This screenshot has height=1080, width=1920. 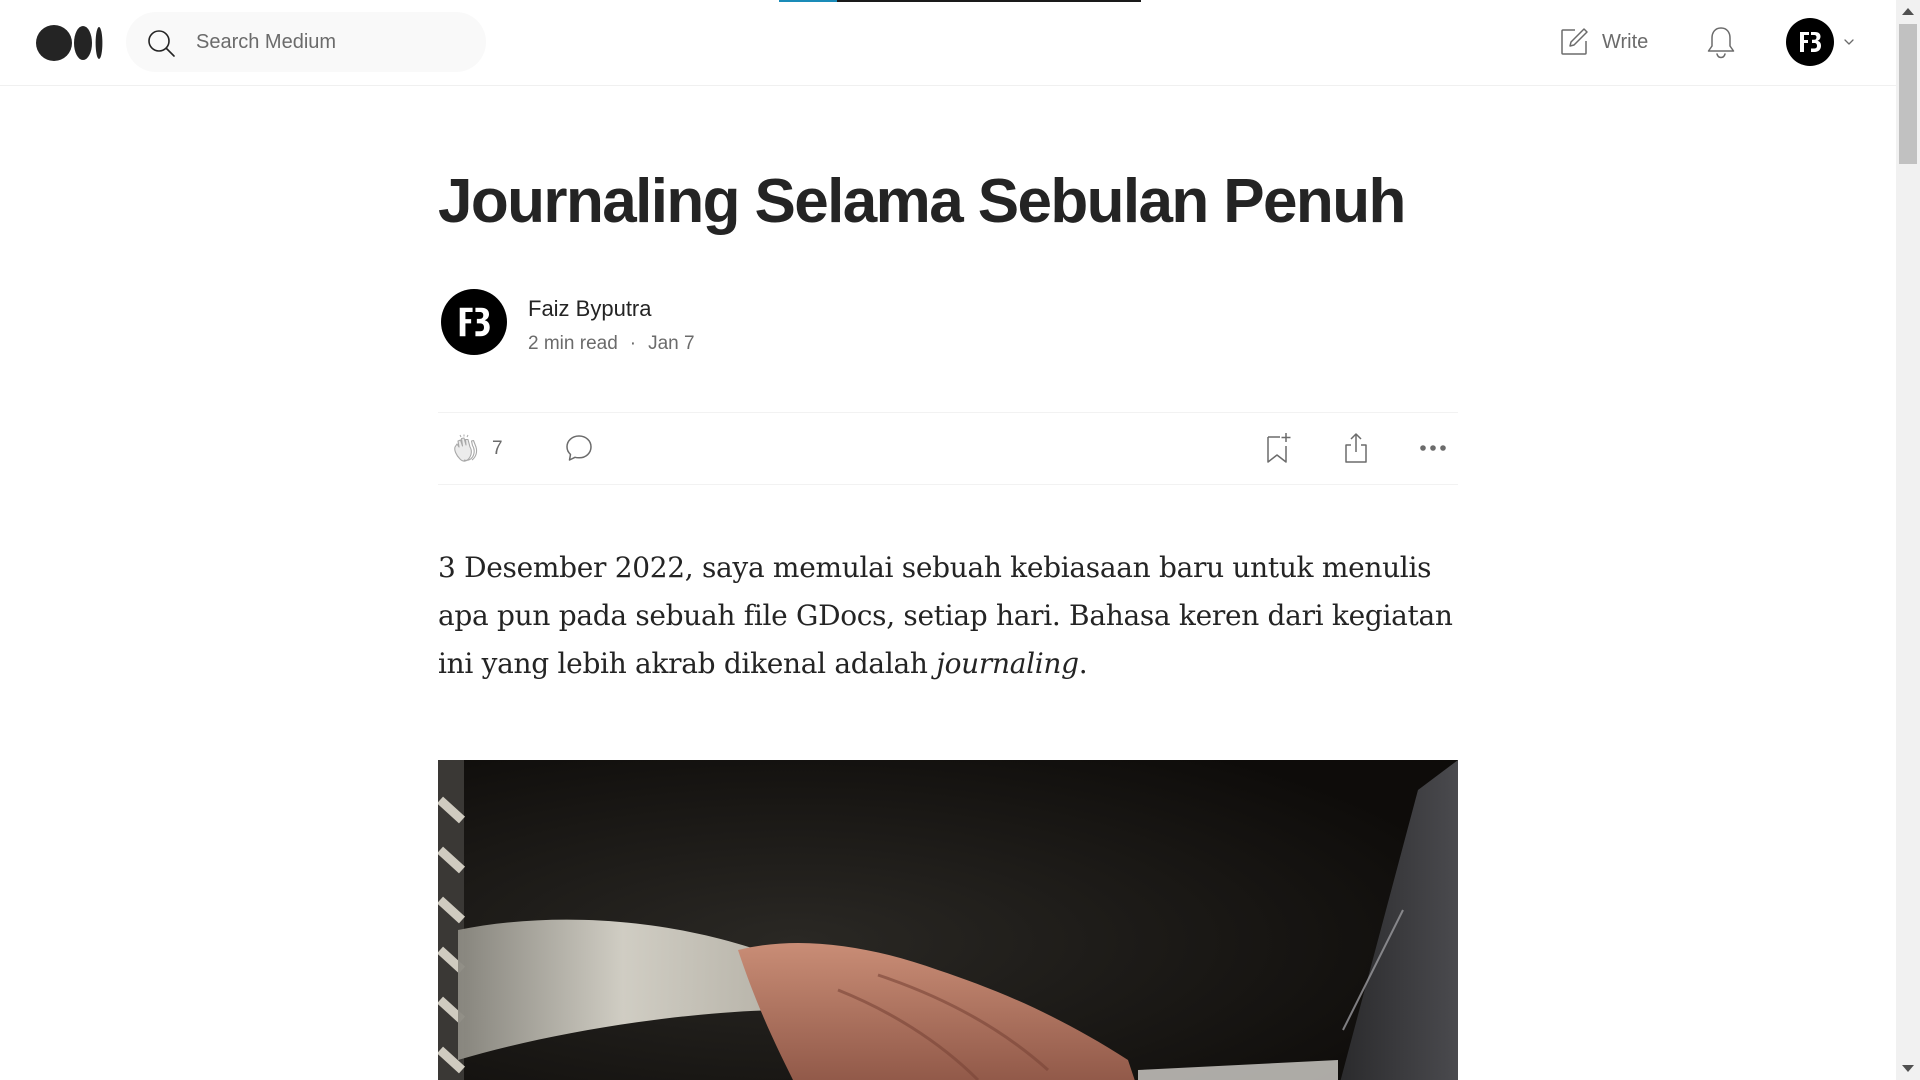 I want to click on author-avatar, so click(x=474, y=322).